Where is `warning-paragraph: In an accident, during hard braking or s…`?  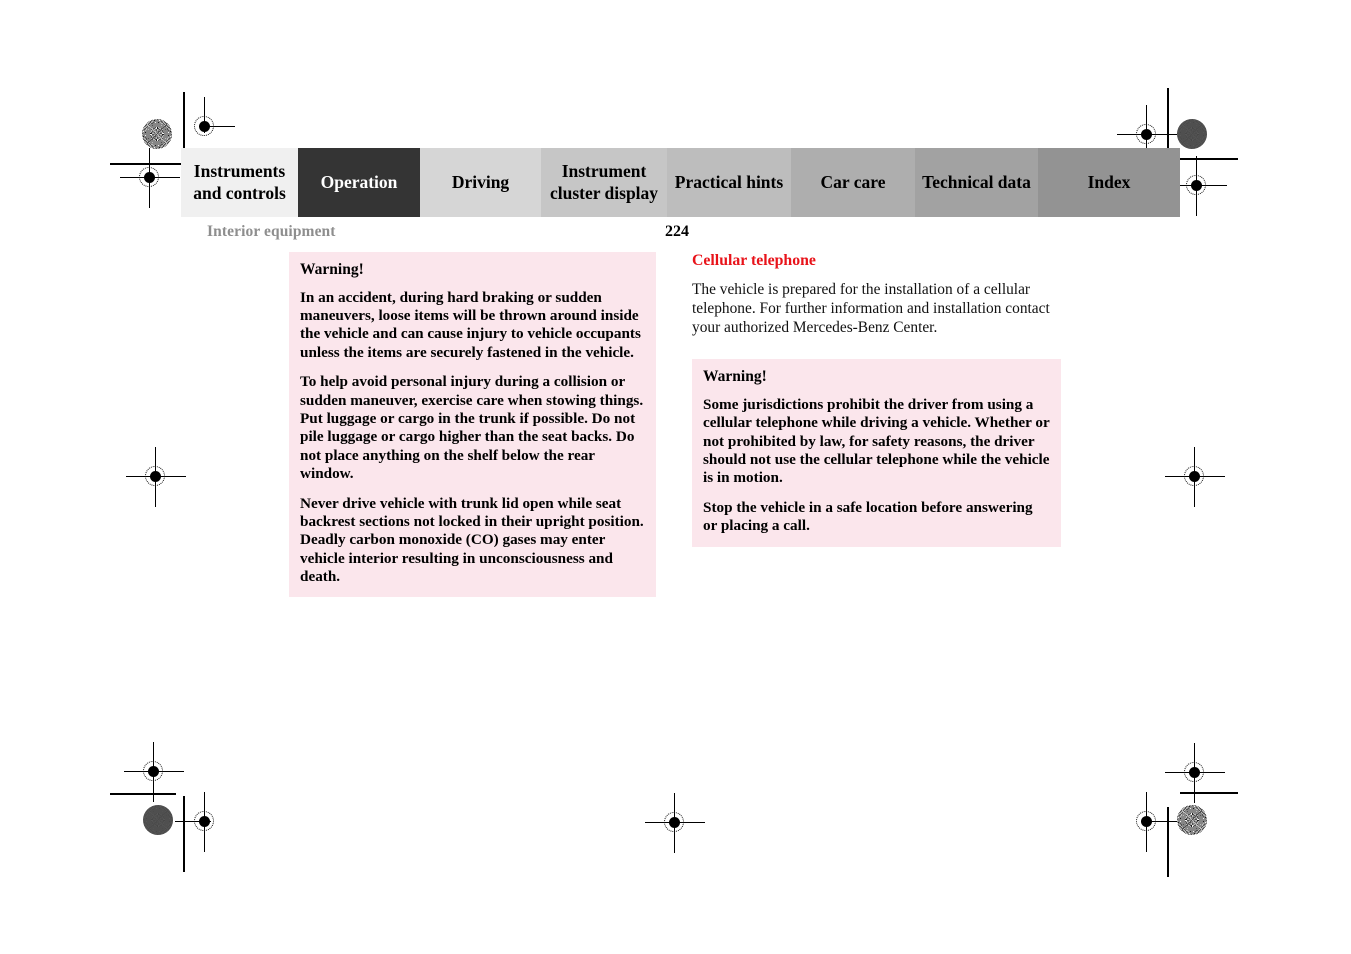
warning-paragraph: In an accident, during hard braking or s… is located at coordinates (470, 324).